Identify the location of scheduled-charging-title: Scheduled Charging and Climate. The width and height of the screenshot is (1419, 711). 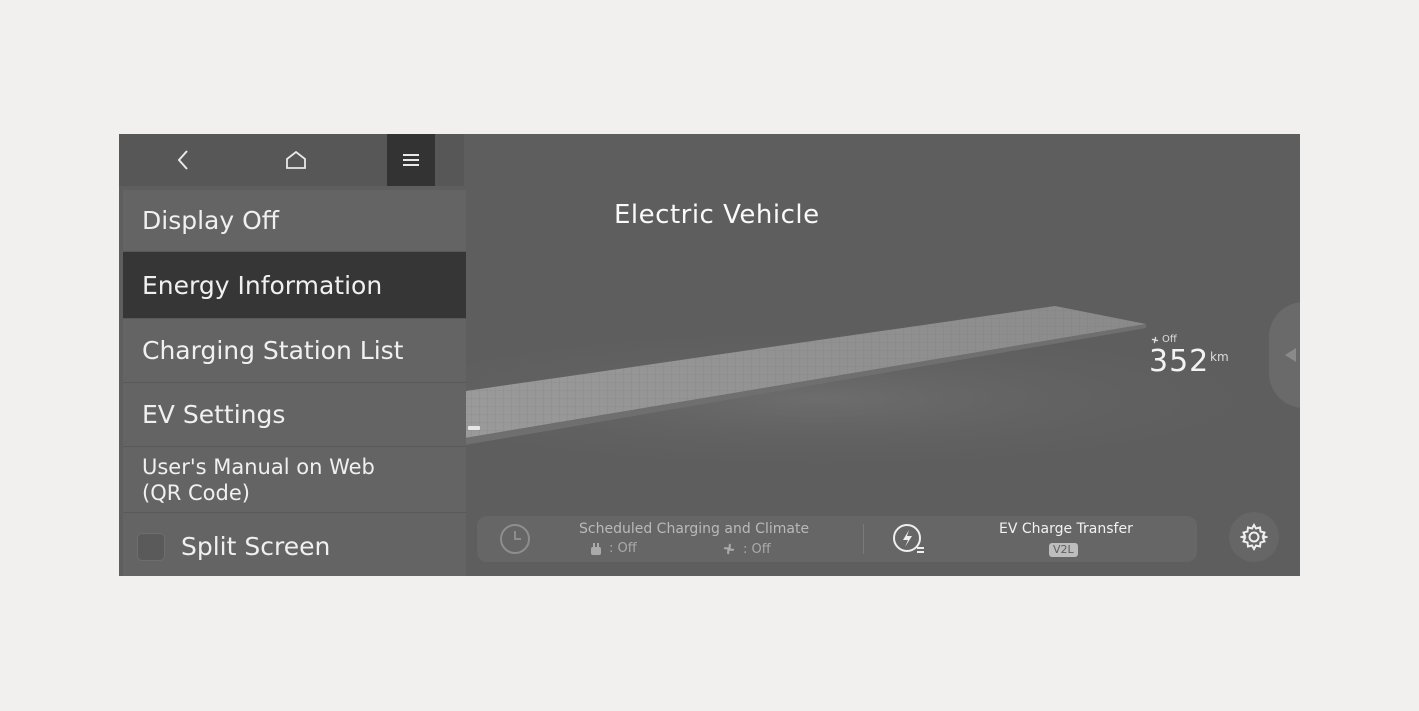
(694, 529).